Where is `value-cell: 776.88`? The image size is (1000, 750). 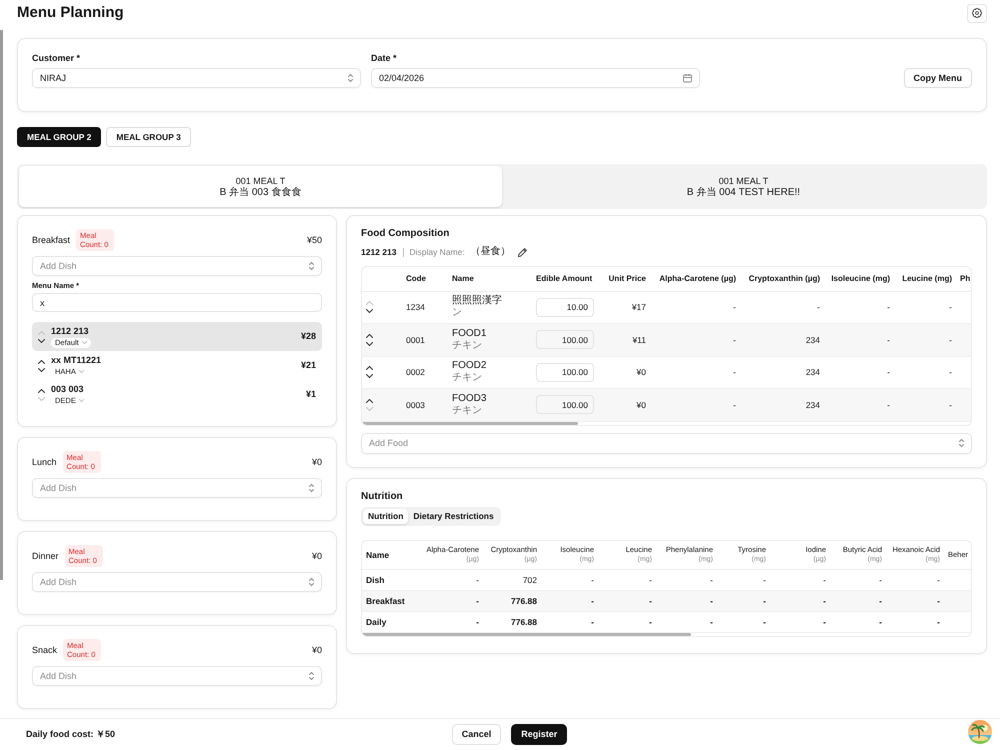 value-cell: 776.88 is located at coordinates (512, 601).